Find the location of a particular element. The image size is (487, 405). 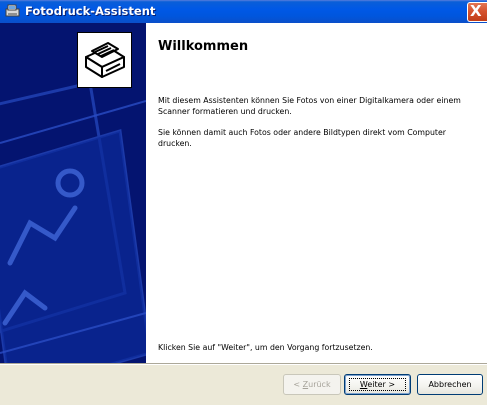

title-bar: Fotodruck-Assistent X is located at coordinates (243, 11).